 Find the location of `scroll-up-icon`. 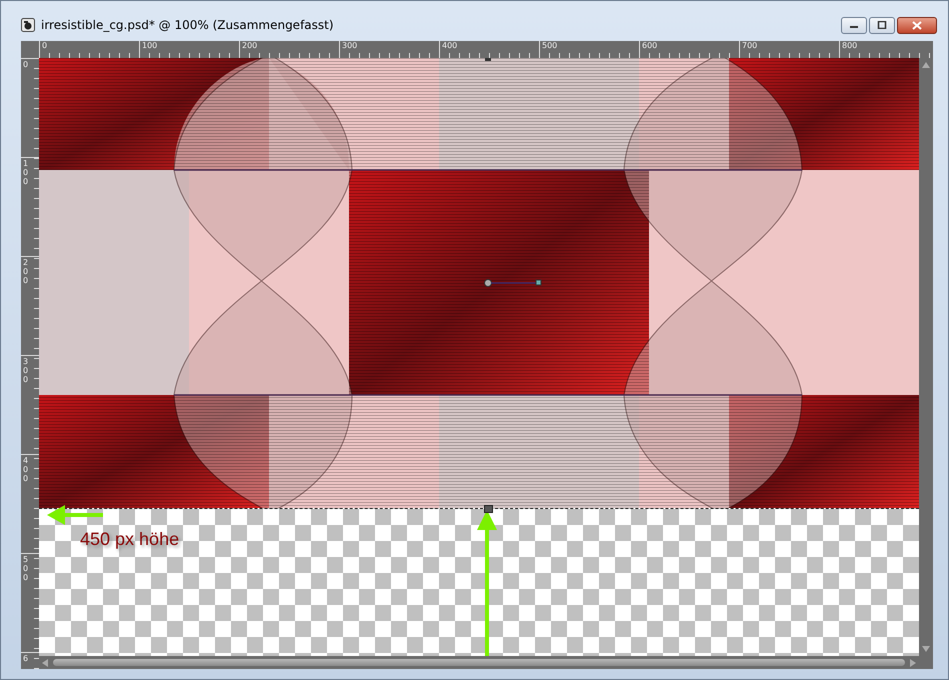

scroll-up-icon is located at coordinates (926, 65).